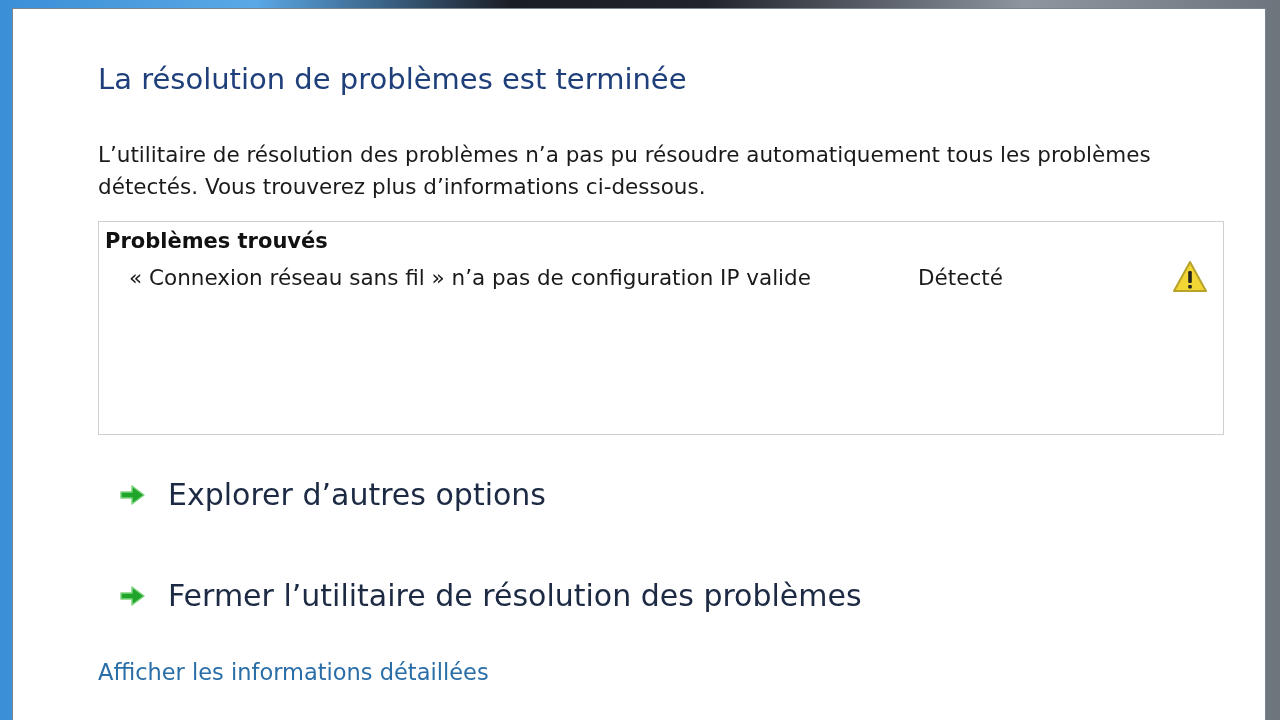 The height and width of the screenshot is (720, 1280). Describe the element at coordinates (322, 494) in the screenshot. I see `option-link: Explorer d’autres options` at that location.